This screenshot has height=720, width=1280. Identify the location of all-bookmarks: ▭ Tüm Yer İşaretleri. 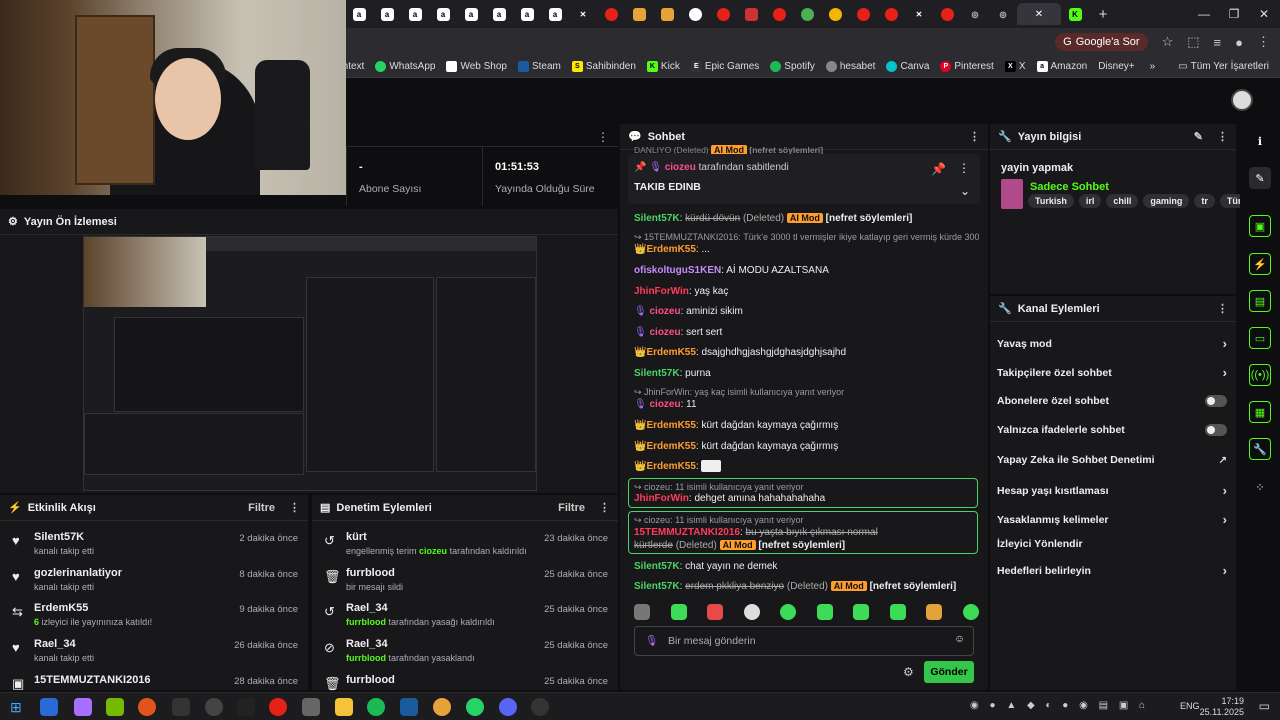
(1223, 66).